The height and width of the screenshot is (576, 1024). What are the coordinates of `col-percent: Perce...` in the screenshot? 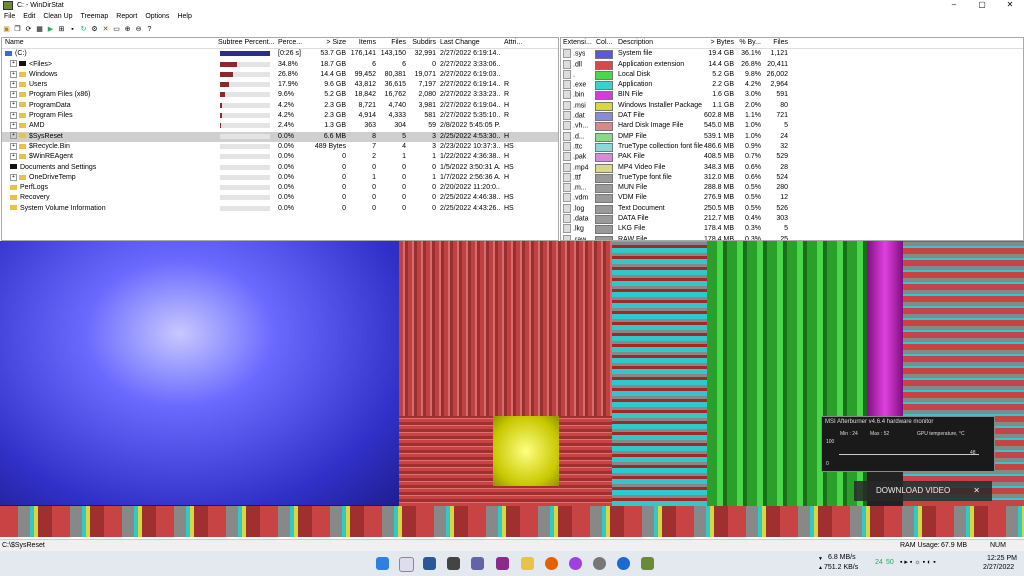 It's located at (290, 43).